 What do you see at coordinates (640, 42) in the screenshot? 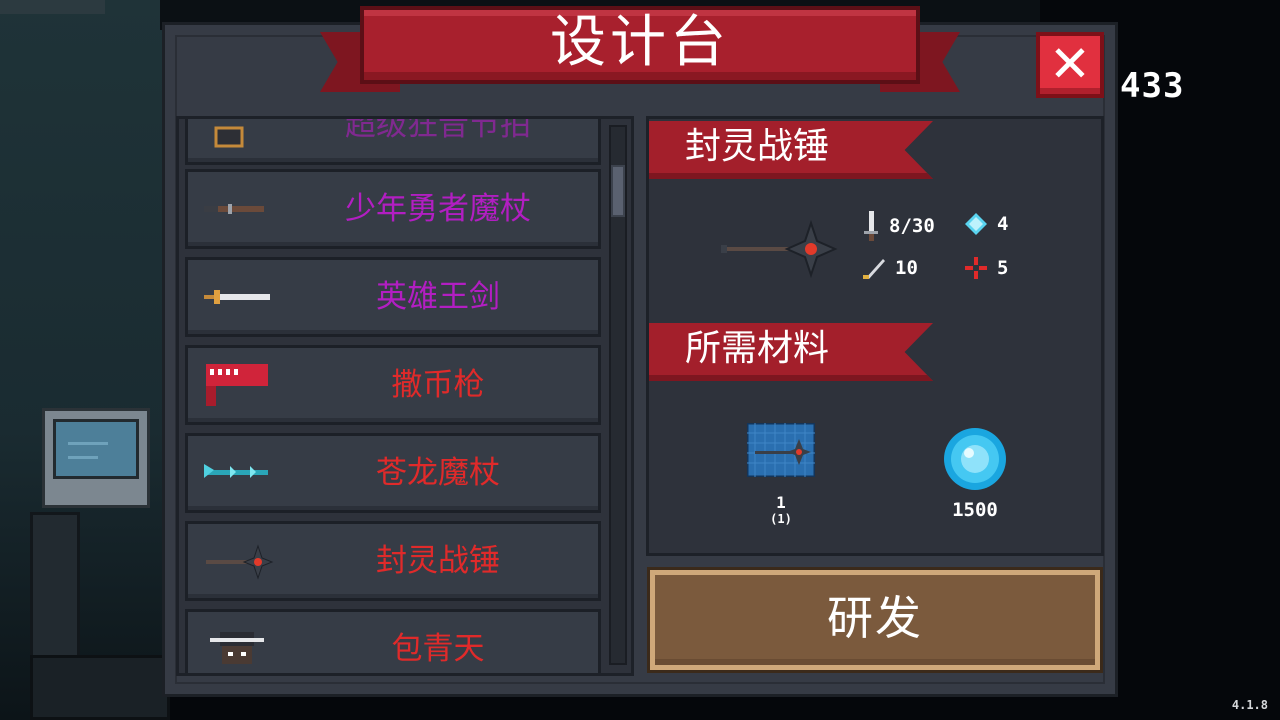
I see `page-title: 设计台` at bounding box center [640, 42].